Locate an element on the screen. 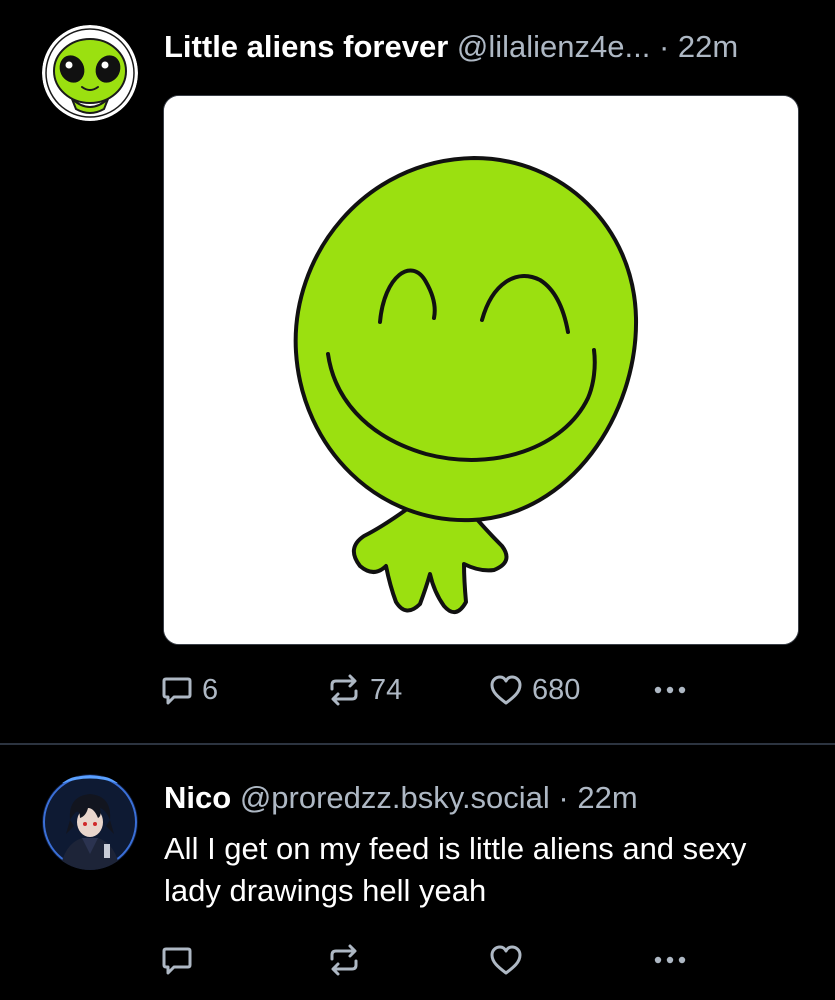 This screenshot has width=835, height=1000. alien-avatar-icon is located at coordinates (90, 73).